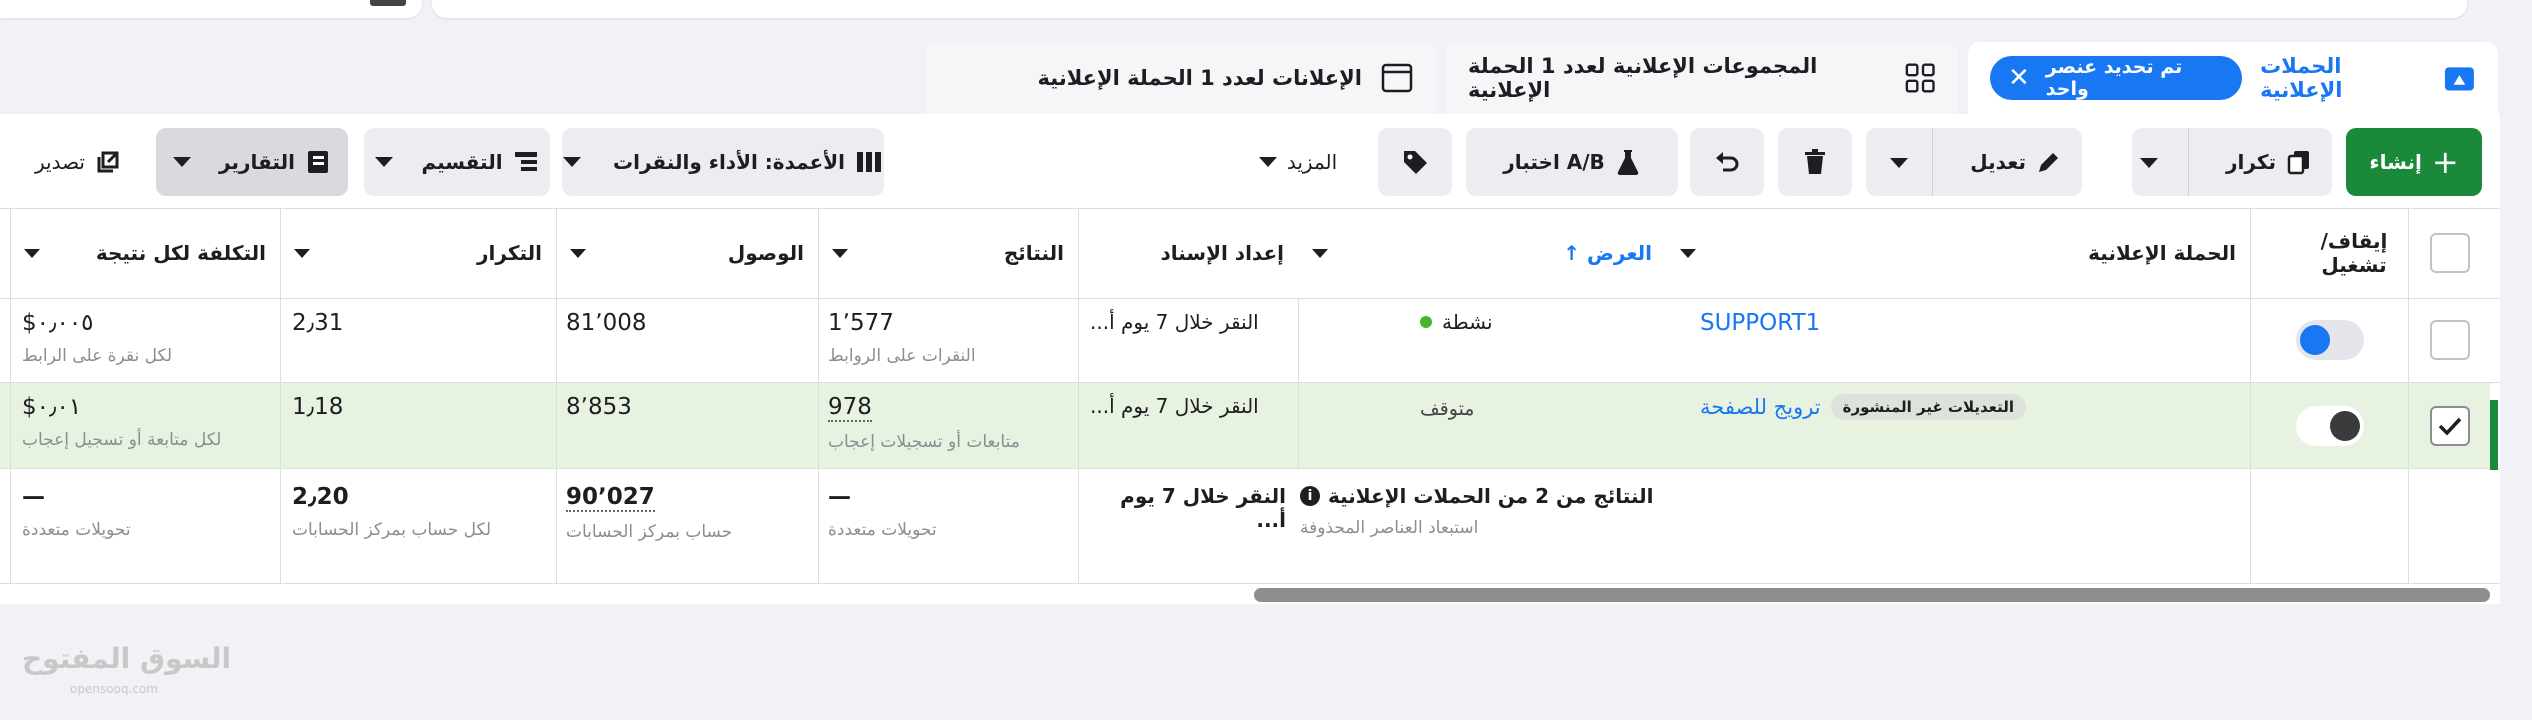  Describe the element at coordinates (2445, 162) in the screenshot. I see `plus-icon: +` at that location.